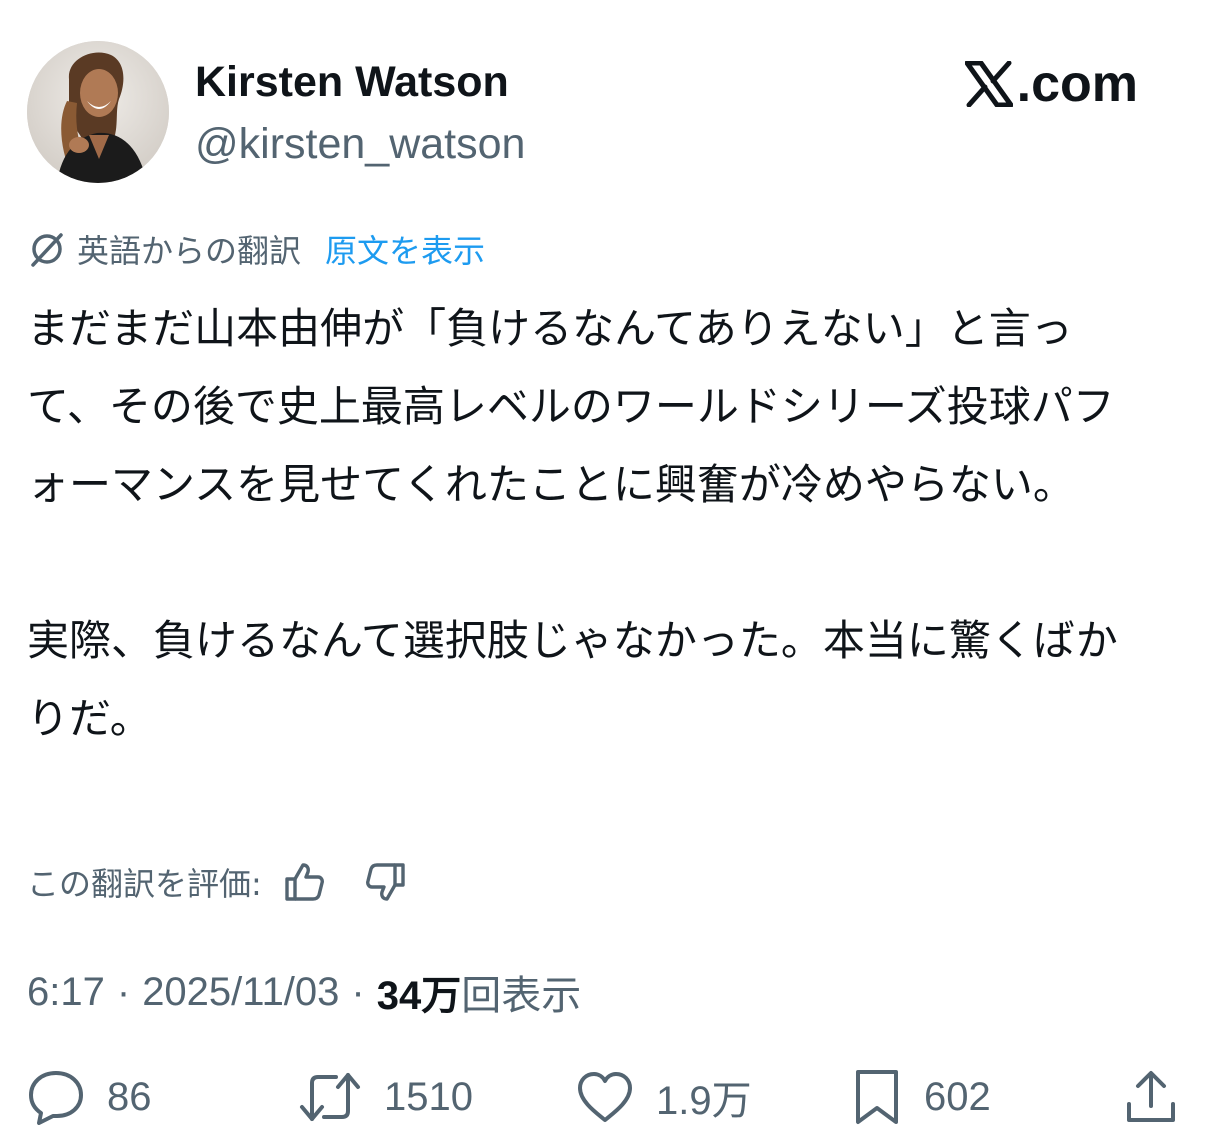  I want to click on repost-button: 1510, so click(385, 1097).